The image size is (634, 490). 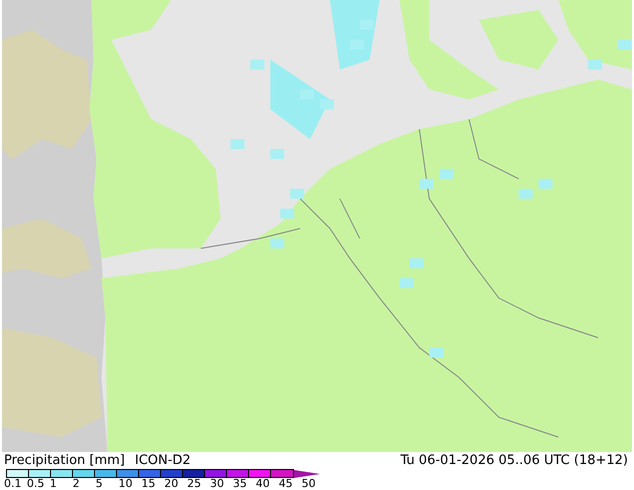 What do you see at coordinates (162, 460) in the screenshot?
I see `model-name: ICON-D2` at bounding box center [162, 460].